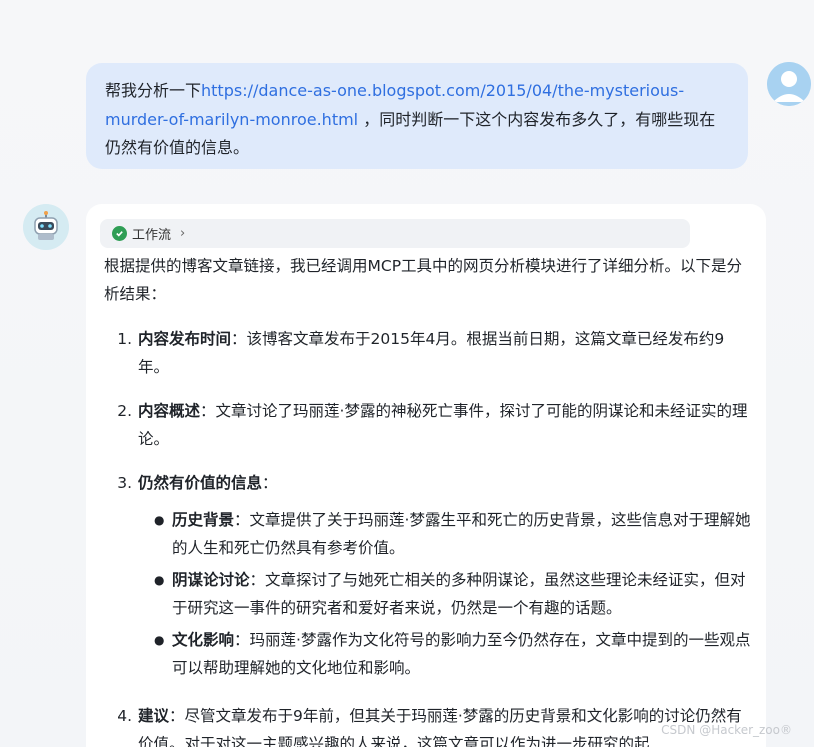  What do you see at coordinates (211, 580) in the screenshot?
I see `sub-item-title: 阴谋论讨论` at bounding box center [211, 580].